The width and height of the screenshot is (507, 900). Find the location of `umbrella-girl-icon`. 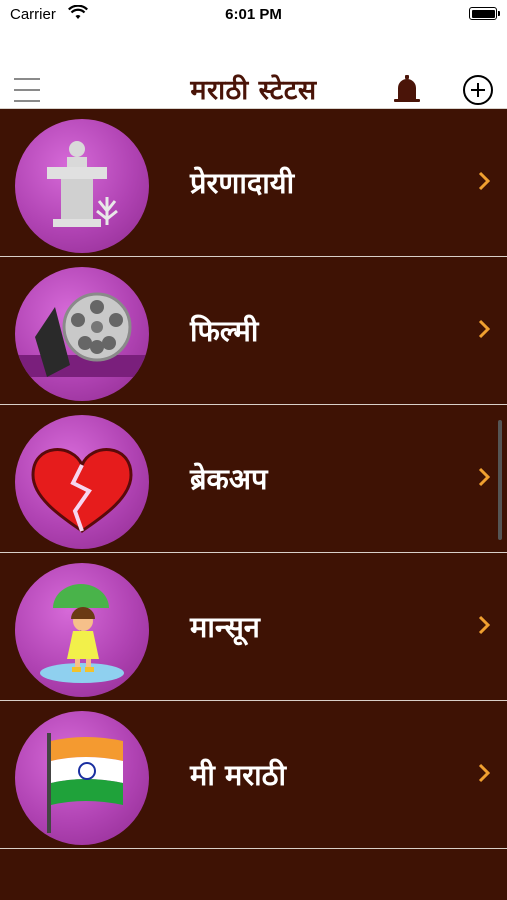

umbrella-girl-icon is located at coordinates (82, 630).